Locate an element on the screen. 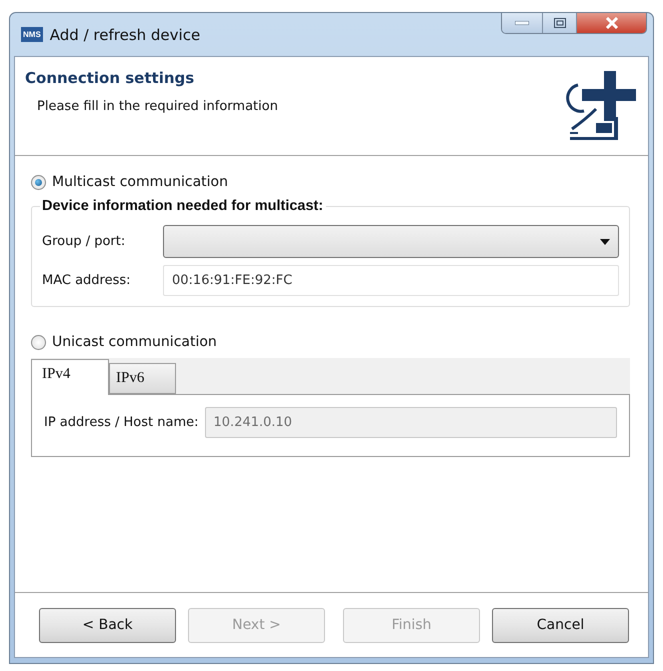  window-title: Add / refresh device is located at coordinates (126, 35).